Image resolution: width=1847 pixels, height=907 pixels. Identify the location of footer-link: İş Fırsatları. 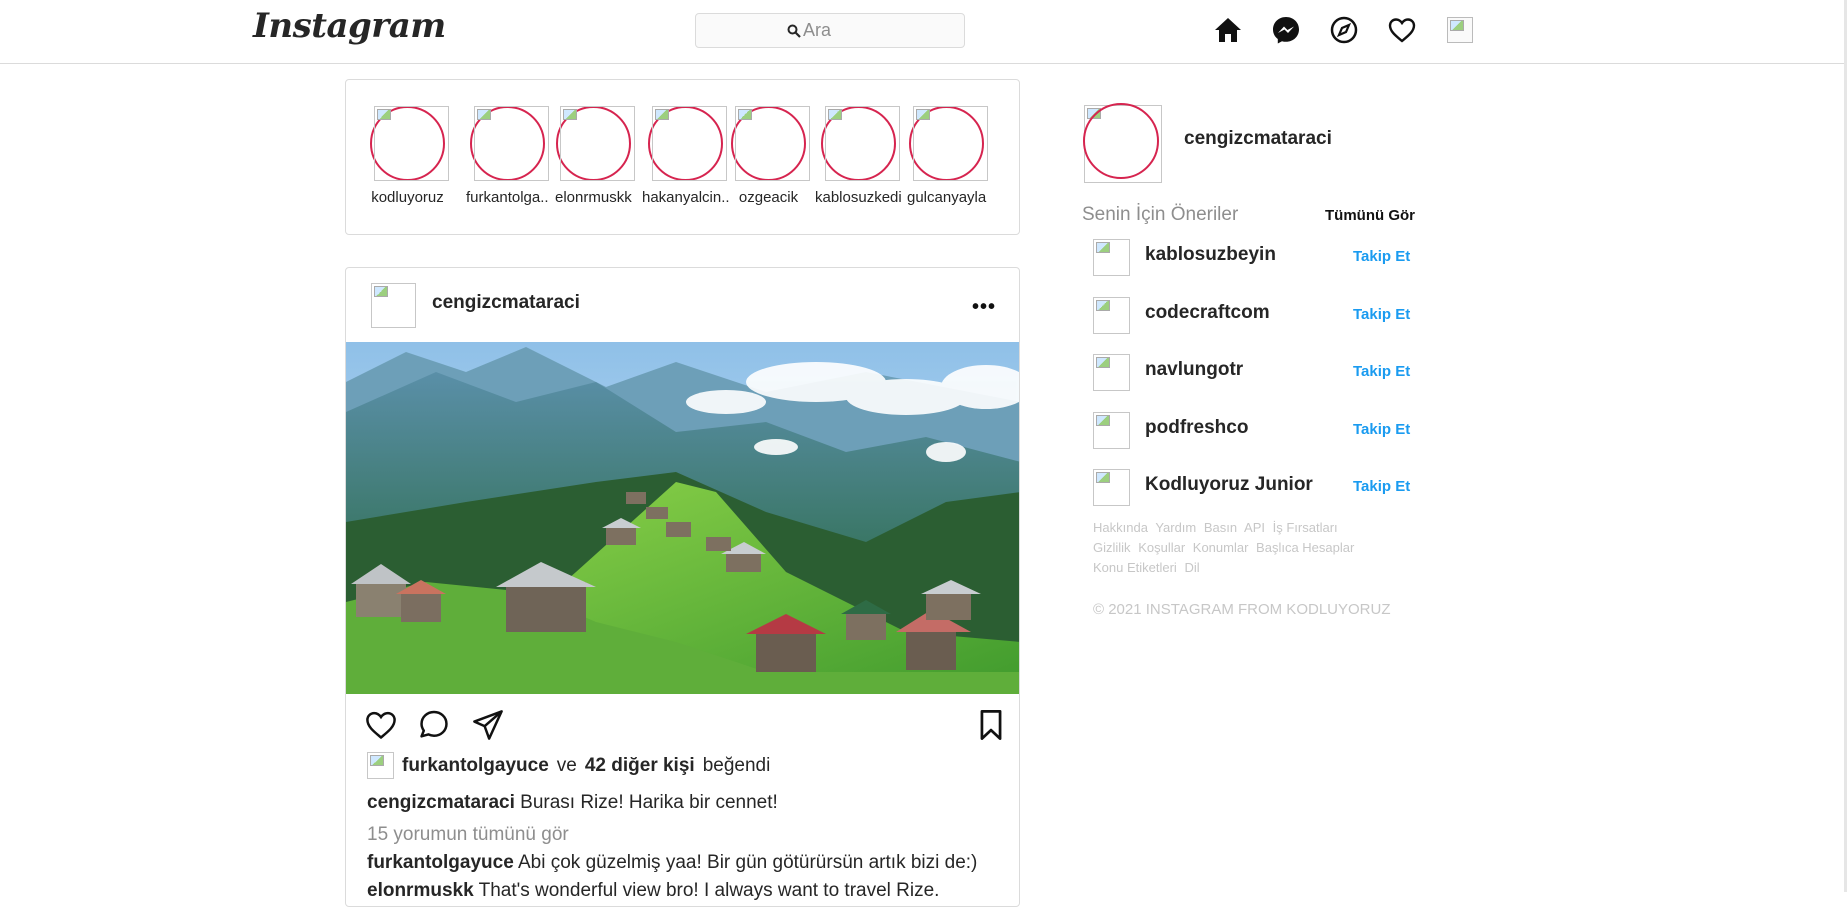
(1305, 527).